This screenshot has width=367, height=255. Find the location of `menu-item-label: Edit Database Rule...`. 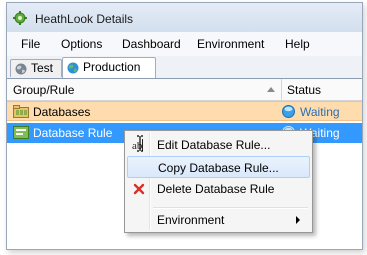

menu-item-label: Edit Database Rule... is located at coordinates (214, 145).